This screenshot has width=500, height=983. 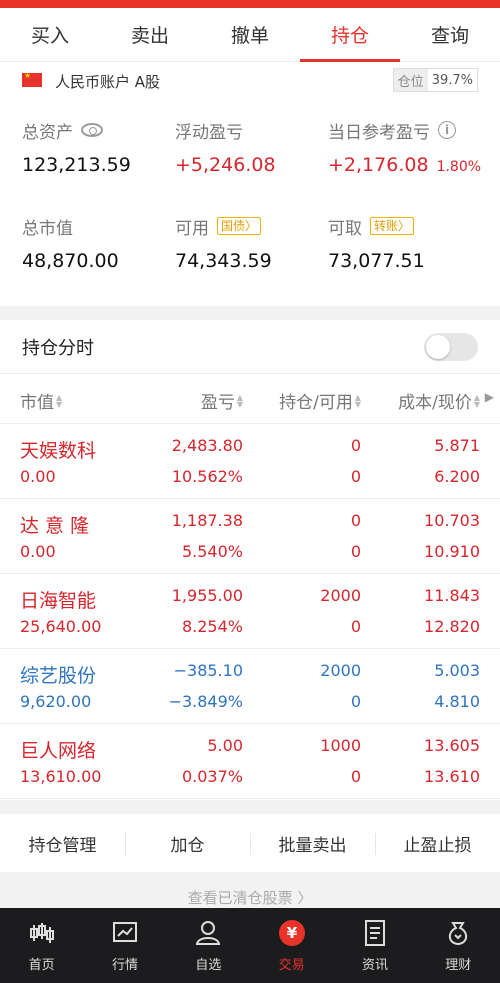 I want to click on stop-profit-loss-button: 止盈止损, so click(x=437, y=843).